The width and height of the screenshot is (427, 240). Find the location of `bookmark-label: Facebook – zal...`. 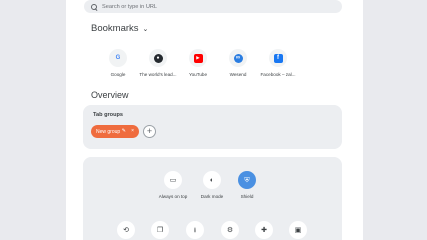

bookmark-label: Facebook – zal... is located at coordinates (278, 74).